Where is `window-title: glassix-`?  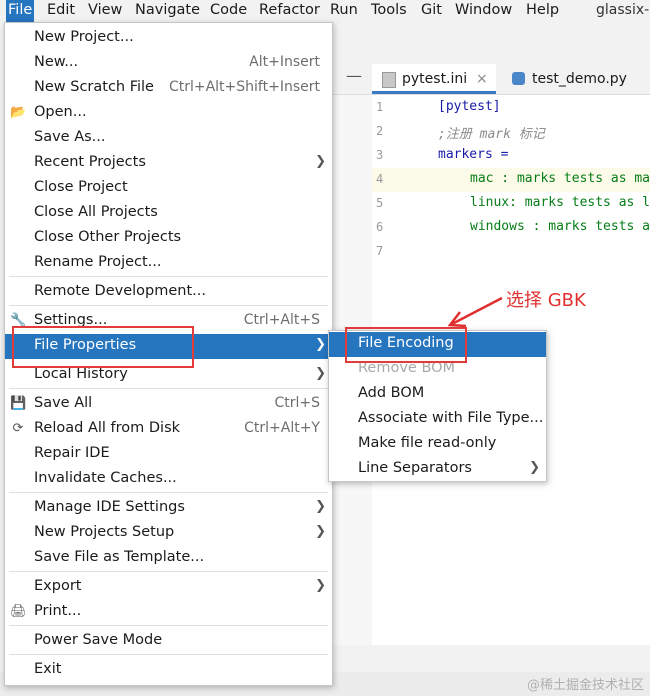
window-title: glassix- is located at coordinates (623, 10).